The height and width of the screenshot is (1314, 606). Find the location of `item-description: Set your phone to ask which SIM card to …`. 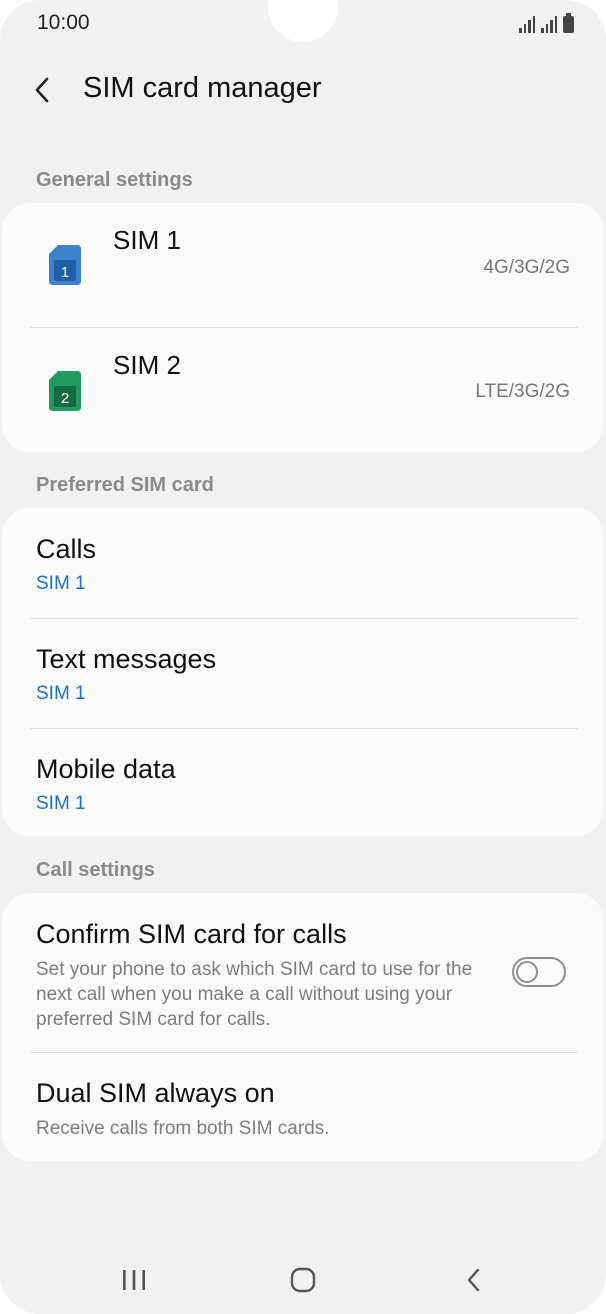

item-description: Set your phone to ask which SIM card to … is located at coordinates (254, 994).